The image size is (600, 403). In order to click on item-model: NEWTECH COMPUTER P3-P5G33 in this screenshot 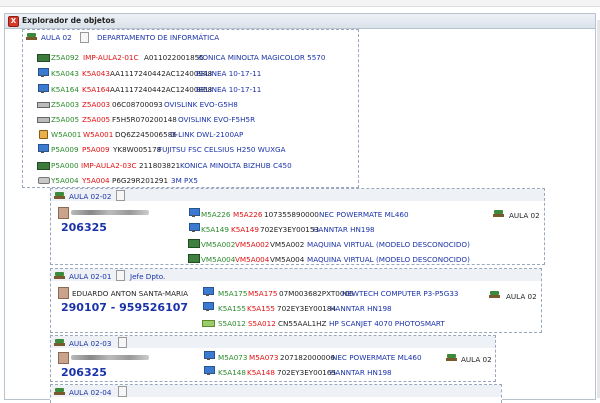, I will do `click(400, 293)`.